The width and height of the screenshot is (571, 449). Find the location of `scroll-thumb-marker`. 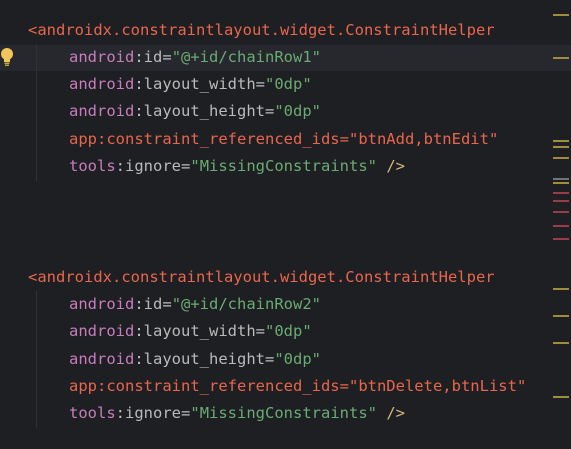

scroll-thumb-marker is located at coordinates (561, 179).